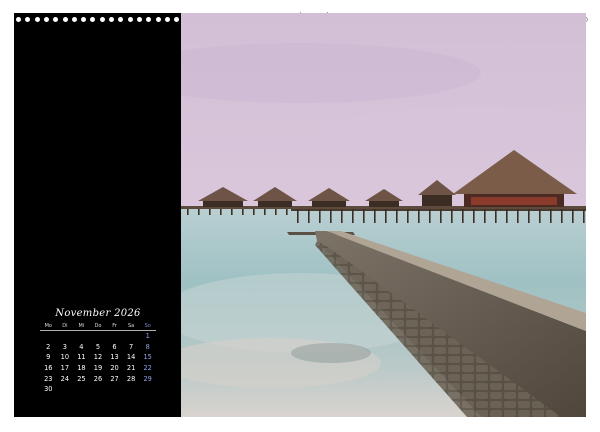  What do you see at coordinates (147, 346) in the screenshot?
I see `calendar-day-sunday: 8` at bounding box center [147, 346].